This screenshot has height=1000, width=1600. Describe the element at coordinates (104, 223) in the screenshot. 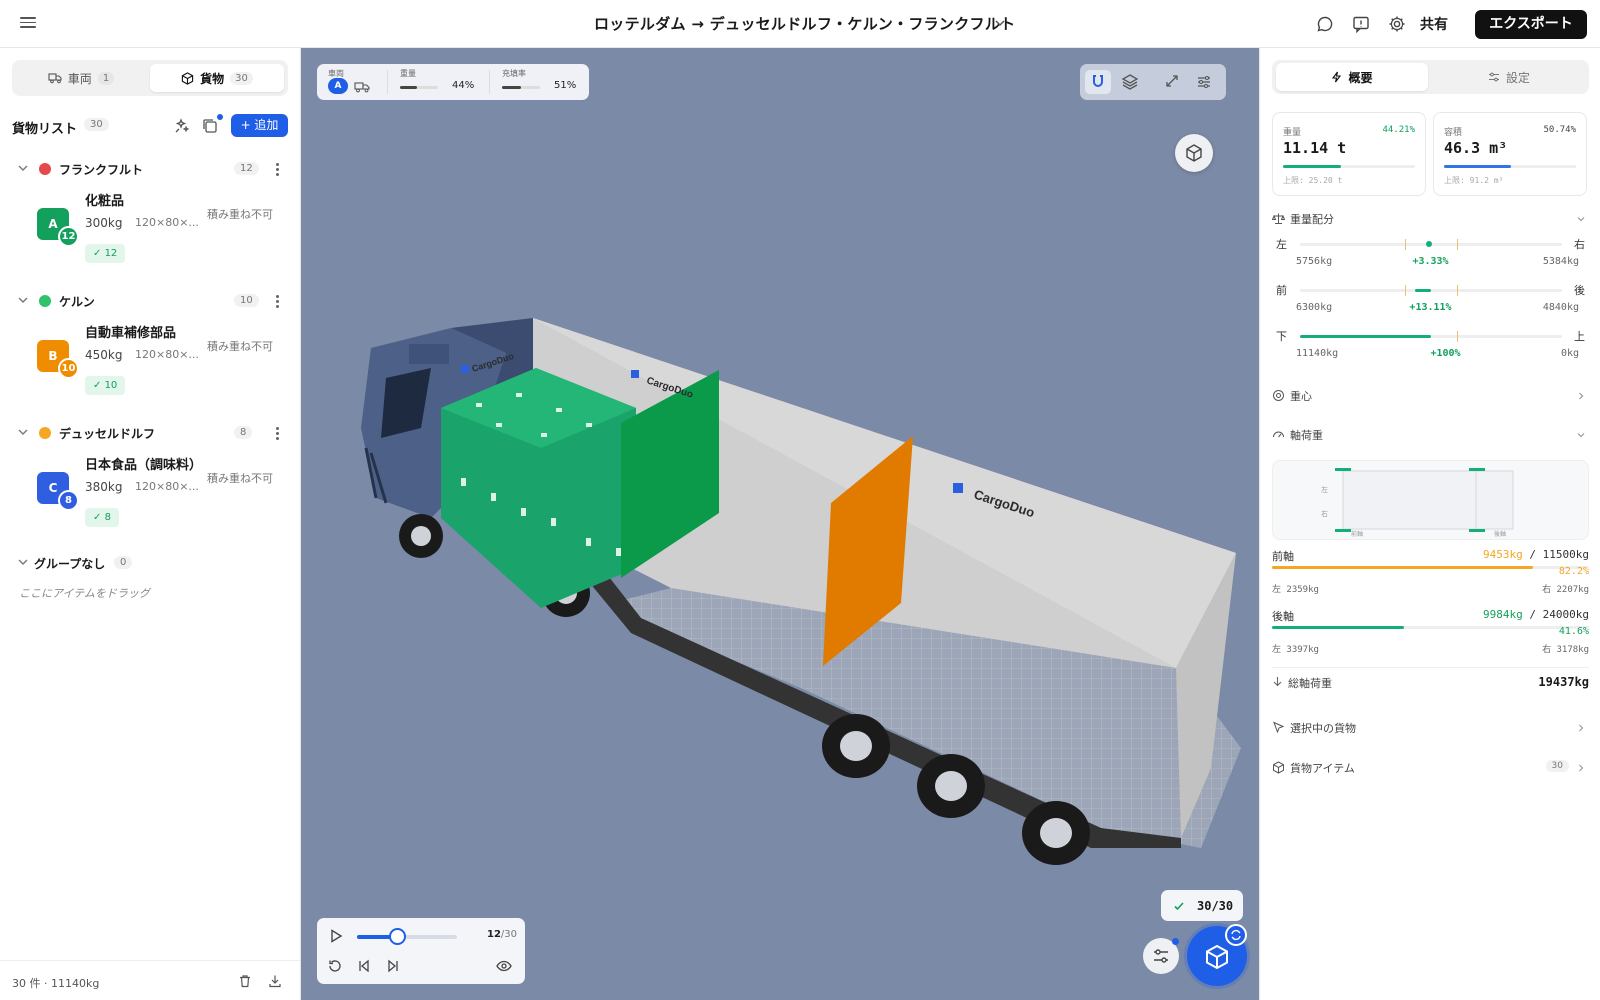

I see `item-weight: 300kg` at that location.